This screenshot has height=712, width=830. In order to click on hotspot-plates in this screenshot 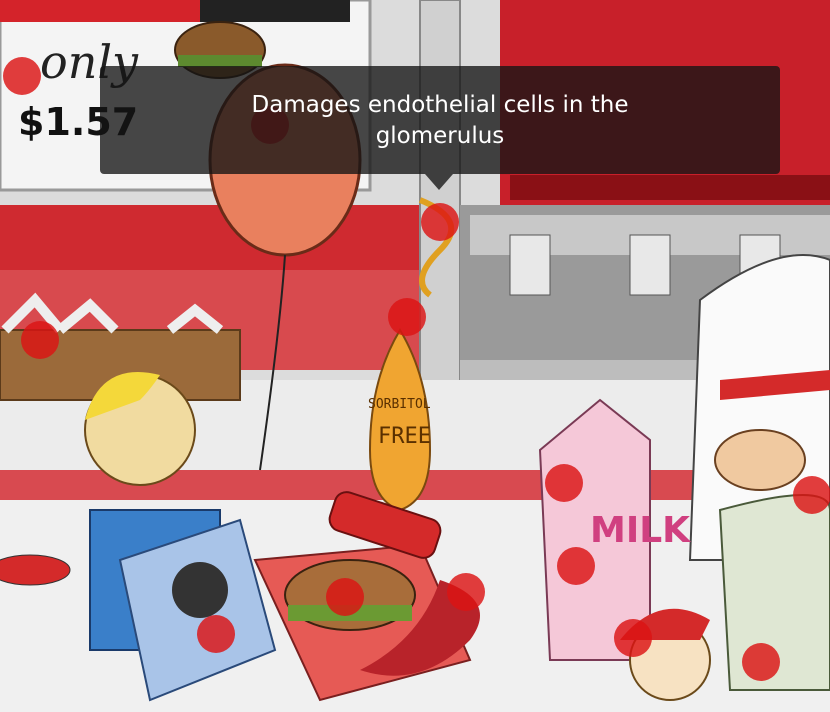, I will do `click(40, 340)`.